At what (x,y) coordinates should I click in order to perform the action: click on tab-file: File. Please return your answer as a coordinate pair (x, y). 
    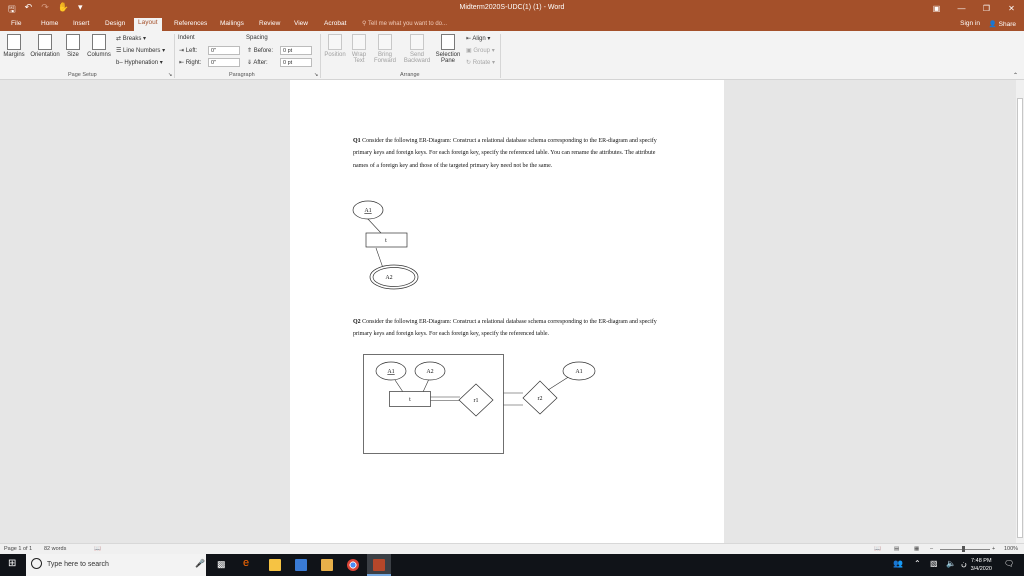
    Looking at the image, I should click on (16, 23).